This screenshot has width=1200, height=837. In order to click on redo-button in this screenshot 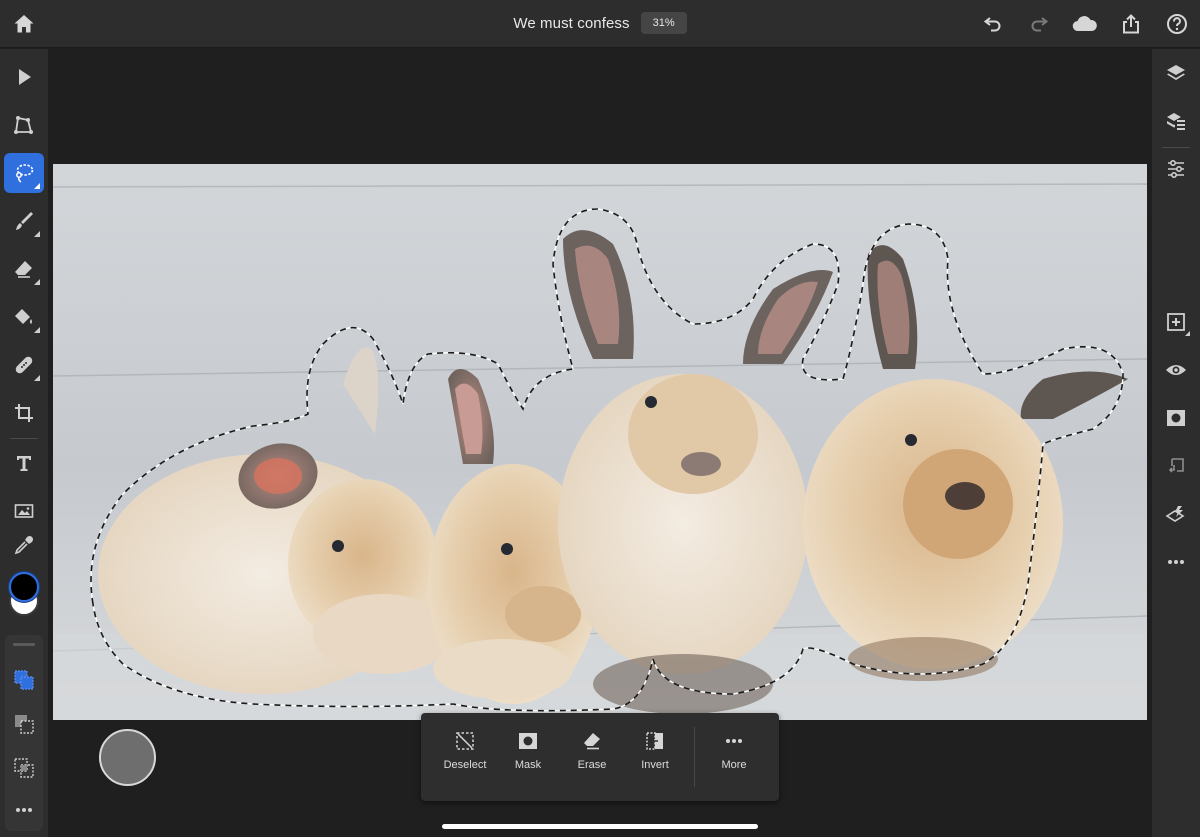, I will do `click(1039, 24)`.